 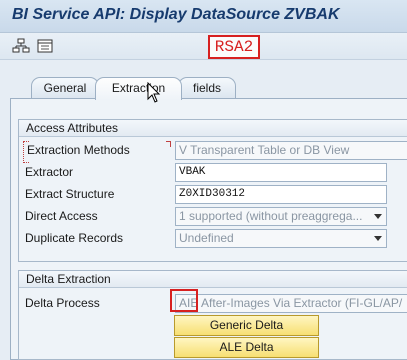 I want to click on hierarchy-icon, so click(x=21, y=46).